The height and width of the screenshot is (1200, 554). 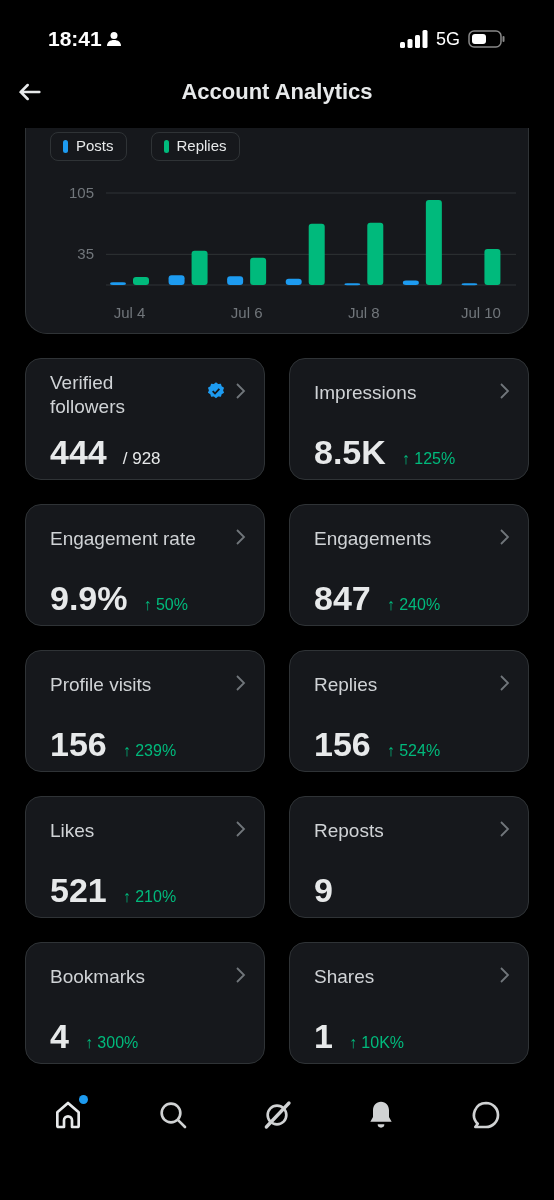 What do you see at coordinates (111, 1042) in the screenshot?
I see `metric-change: ↑ 300%` at bounding box center [111, 1042].